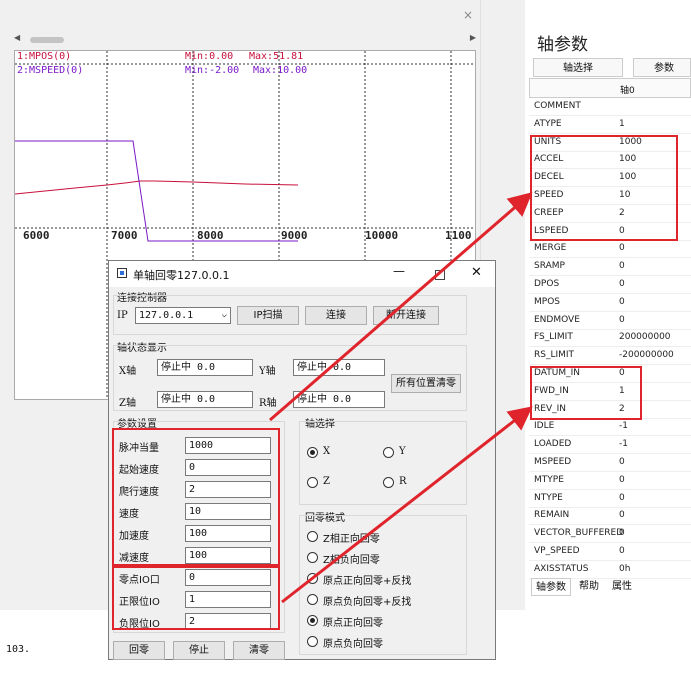 Image resolution: width=691 pixels, height=675 pixels. Describe the element at coordinates (407, 505) in the screenshot. I see `arrow-to-io-params` at that location.